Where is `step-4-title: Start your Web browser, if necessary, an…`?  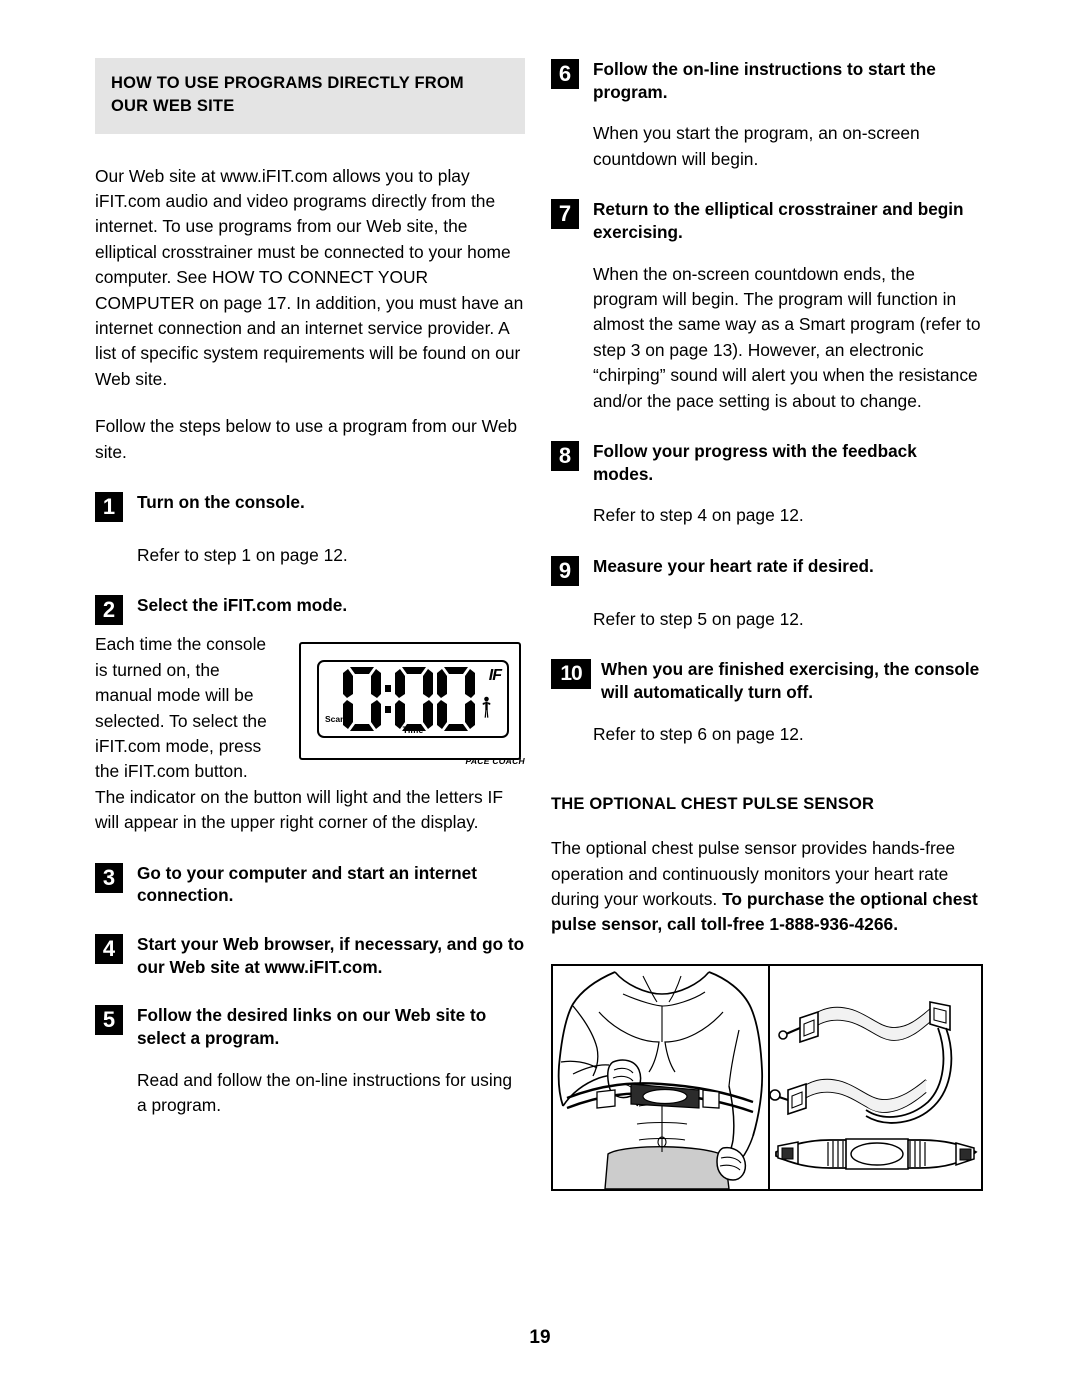 step-4-title: Start your Web browser, if necessary, an… is located at coordinates (331, 955).